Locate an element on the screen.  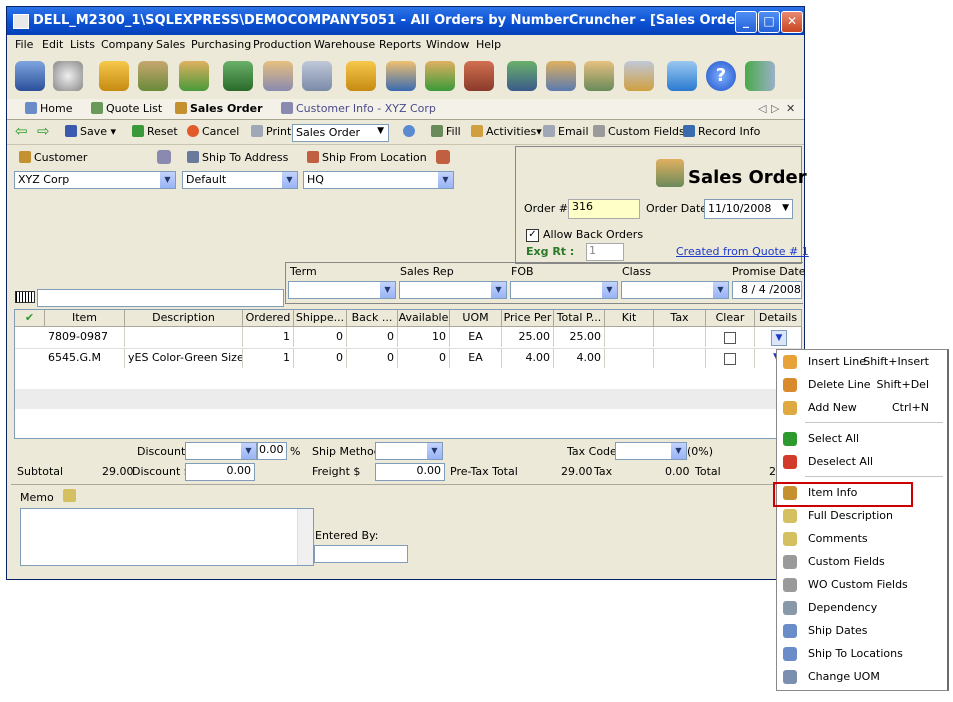
cell-ordered: 1 is located at coordinates (268, 358).